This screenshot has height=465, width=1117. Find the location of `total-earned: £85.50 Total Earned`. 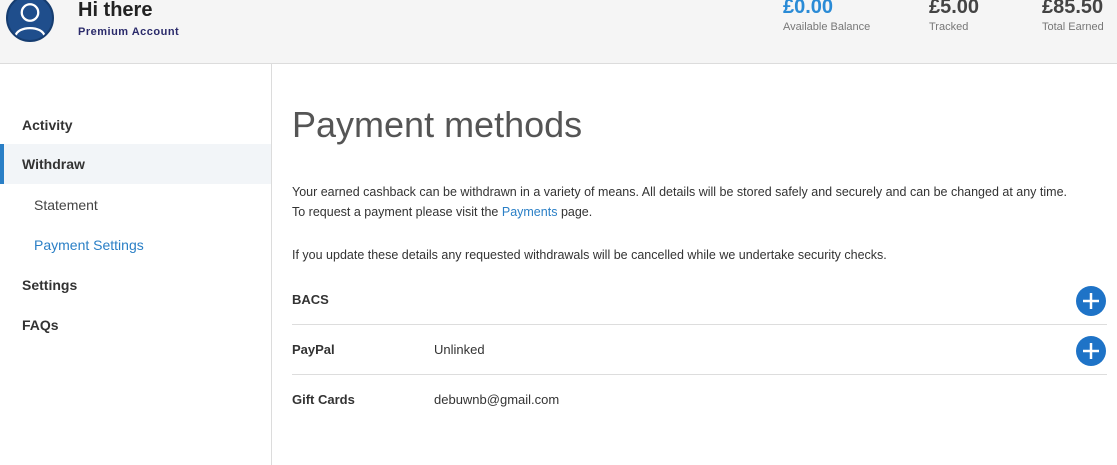

total-earned: £85.50 Total Earned is located at coordinates (1073, 16).